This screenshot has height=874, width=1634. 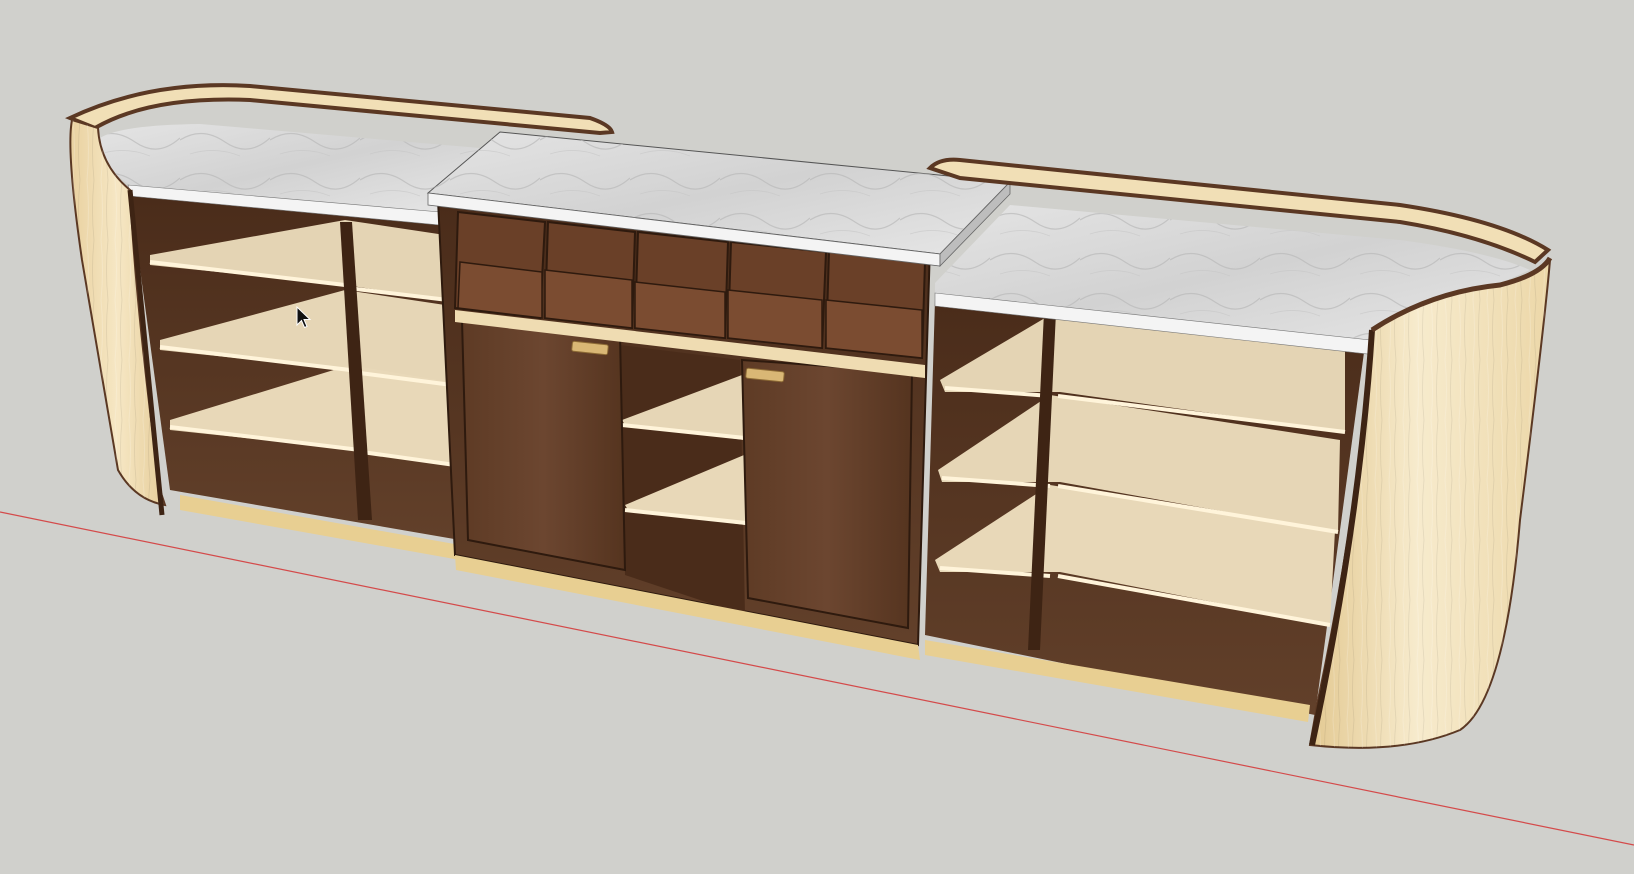 What do you see at coordinates (827, 494) in the screenshot?
I see `right-door` at bounding box center [827, 494].